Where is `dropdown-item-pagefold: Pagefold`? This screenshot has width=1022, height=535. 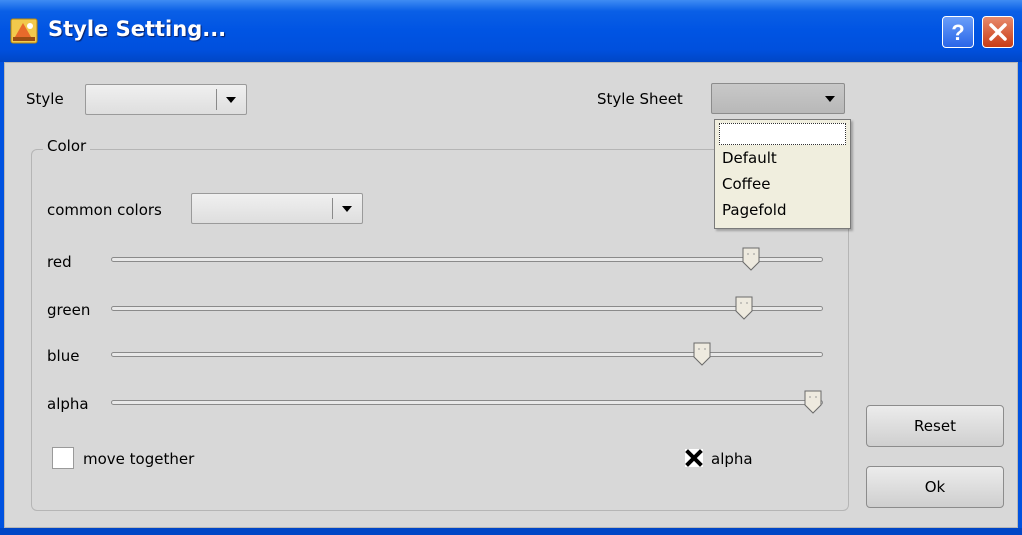
dropdown-item-pagefold: Pagefold is located at coordinates (754, 210).